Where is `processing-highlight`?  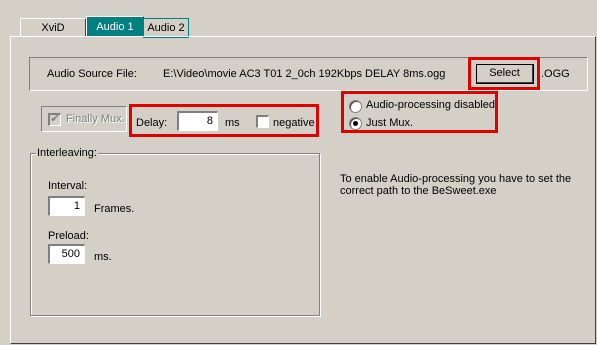
processing-highlight is located at coordinates (419, 112).